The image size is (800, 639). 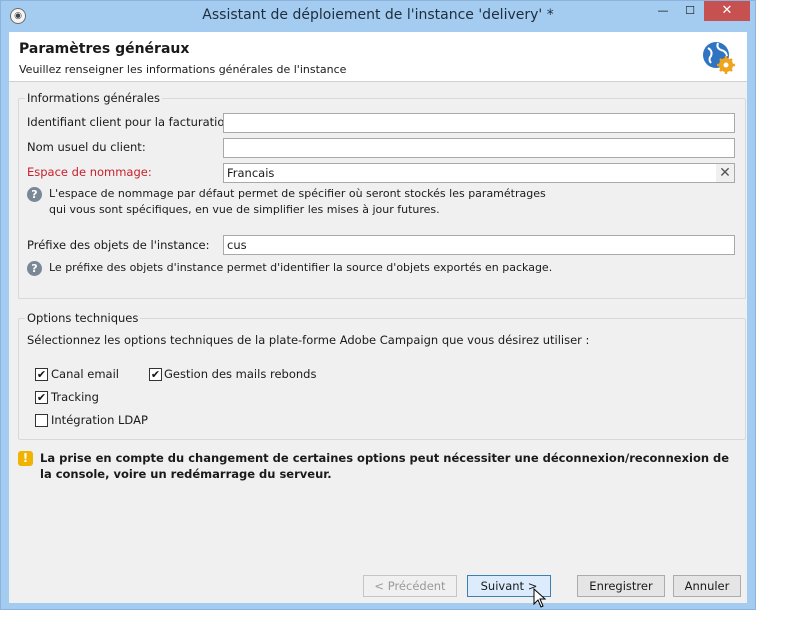 I want to click on save-button: Enregistrer, so click(x=621, y=586).